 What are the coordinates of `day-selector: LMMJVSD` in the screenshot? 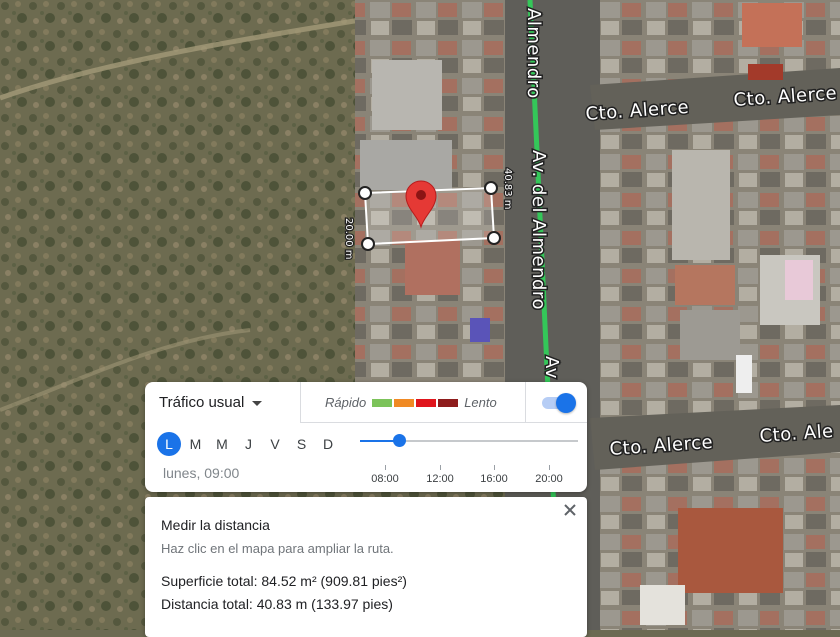 It's located at (250, 444).